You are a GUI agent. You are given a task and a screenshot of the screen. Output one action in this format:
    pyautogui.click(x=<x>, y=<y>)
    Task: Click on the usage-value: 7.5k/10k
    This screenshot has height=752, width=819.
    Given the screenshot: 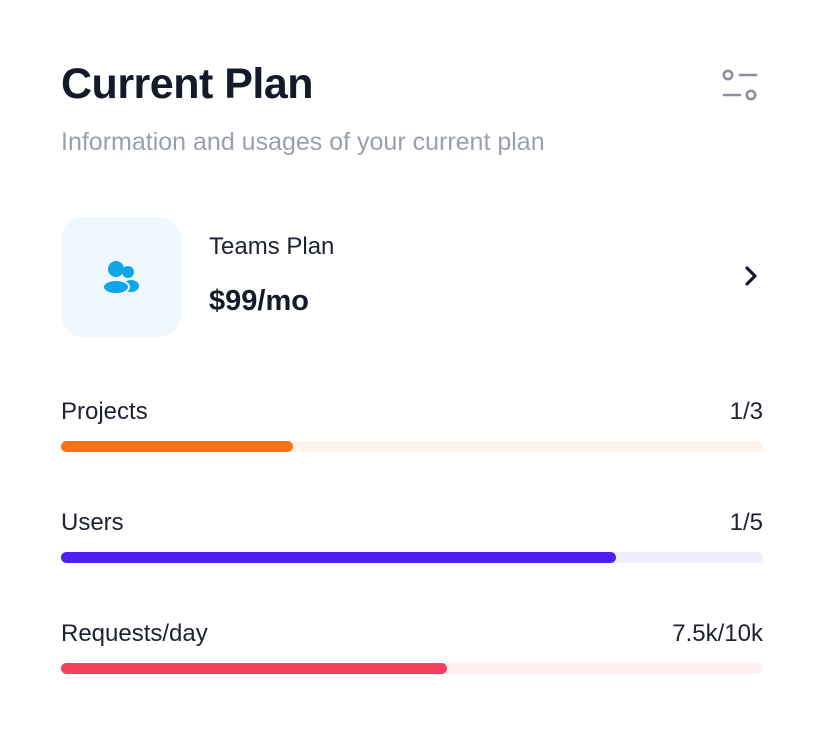 What is the action you would take?
    pyautogui.click(x=717, y=633)
    